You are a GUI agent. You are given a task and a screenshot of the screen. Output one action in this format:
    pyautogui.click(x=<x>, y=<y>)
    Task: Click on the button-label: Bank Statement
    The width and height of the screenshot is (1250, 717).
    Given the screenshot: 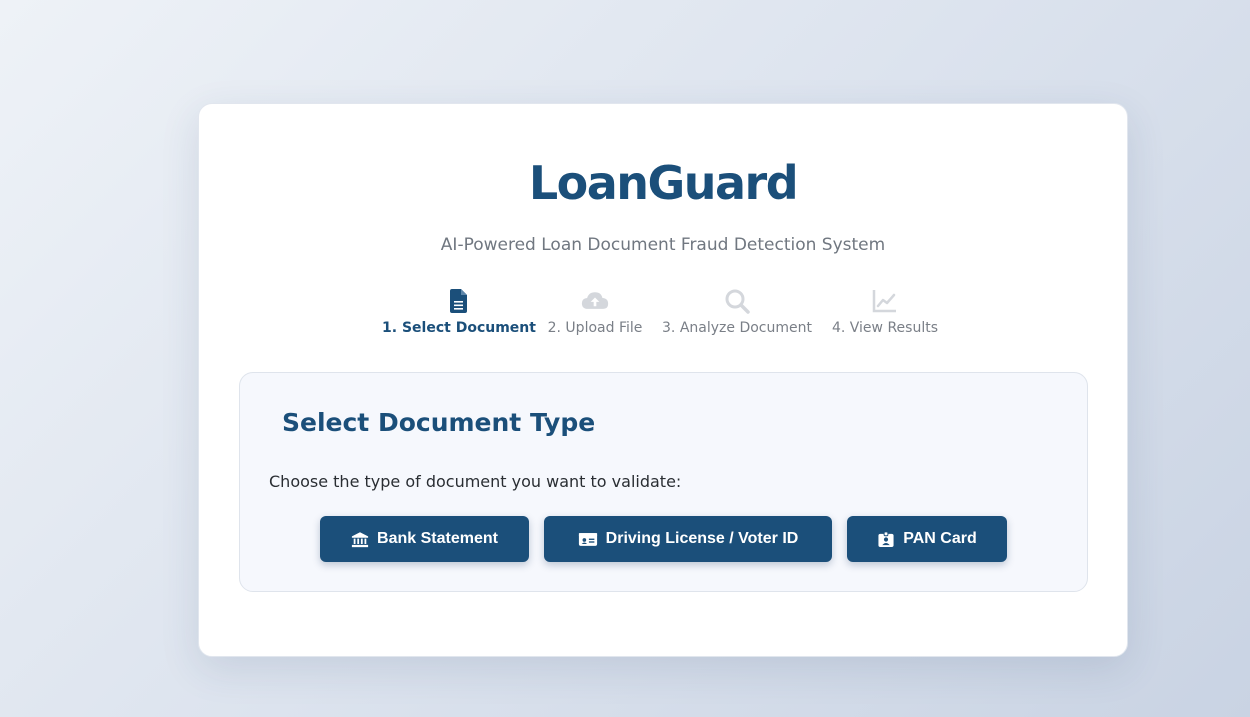 What is the action you would take?
    pyautogui.click(x=437, y=538)
    